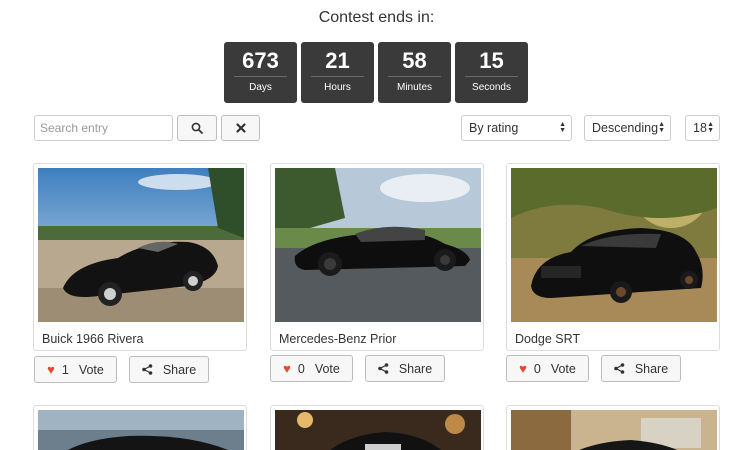 The image size is (753, 450). What do you see at coordinates (376, 72) in the screenshot?
I see `countdown-timer: 673 Days 21 Hours 58 Minutes 15 Seconds` at bounding box center [376, 72].